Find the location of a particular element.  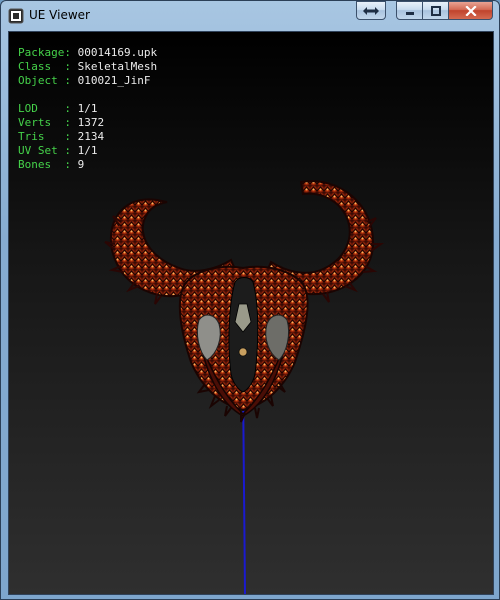

maximize-button is located at coordinates (436, 10).